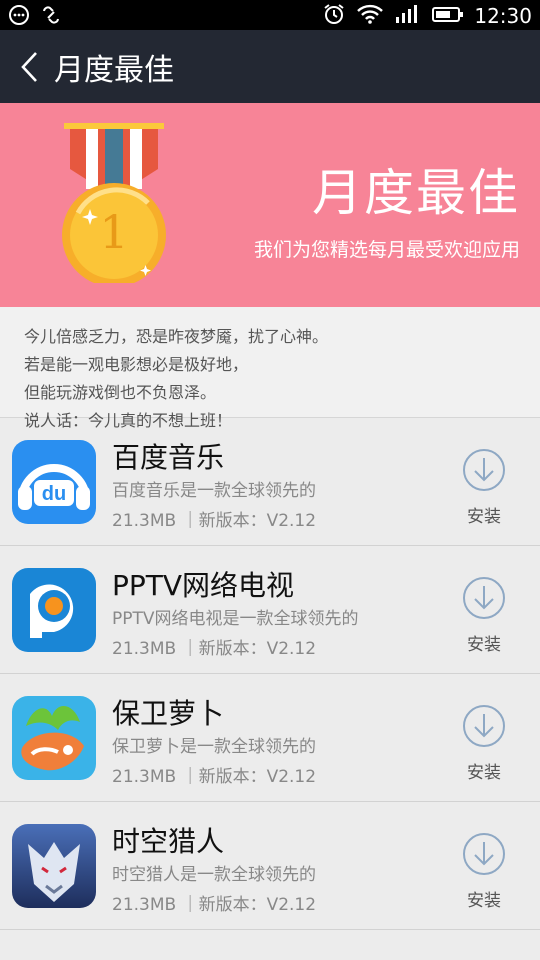  Describe the element at coordinates (168, 713) in the screenshot. I see `app-name: 保卫萝卜` at that location.